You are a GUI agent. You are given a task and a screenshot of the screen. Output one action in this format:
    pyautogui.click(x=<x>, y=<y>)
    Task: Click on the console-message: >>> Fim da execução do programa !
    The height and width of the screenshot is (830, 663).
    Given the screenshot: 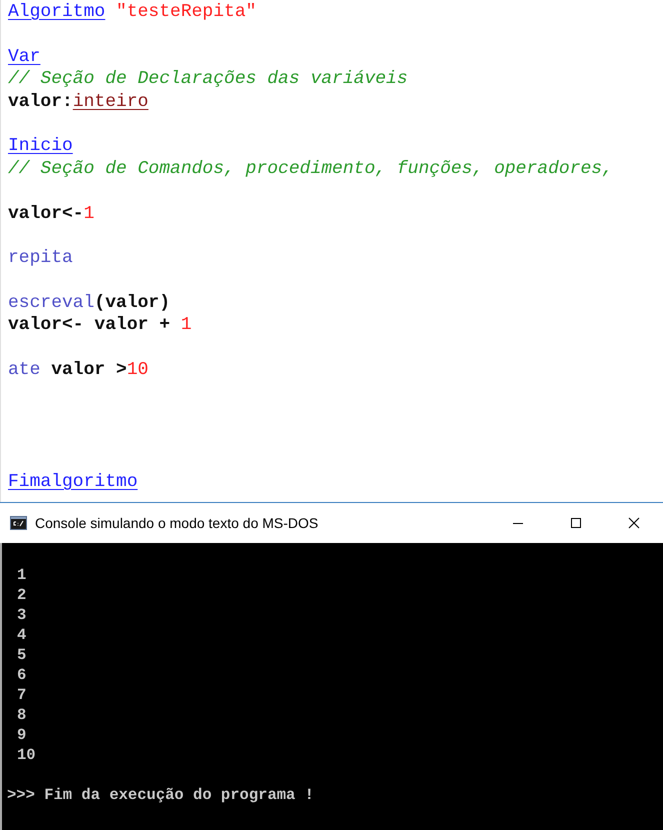 What is the action you would take?
    pyautogui.click(x=160, y=795)
    